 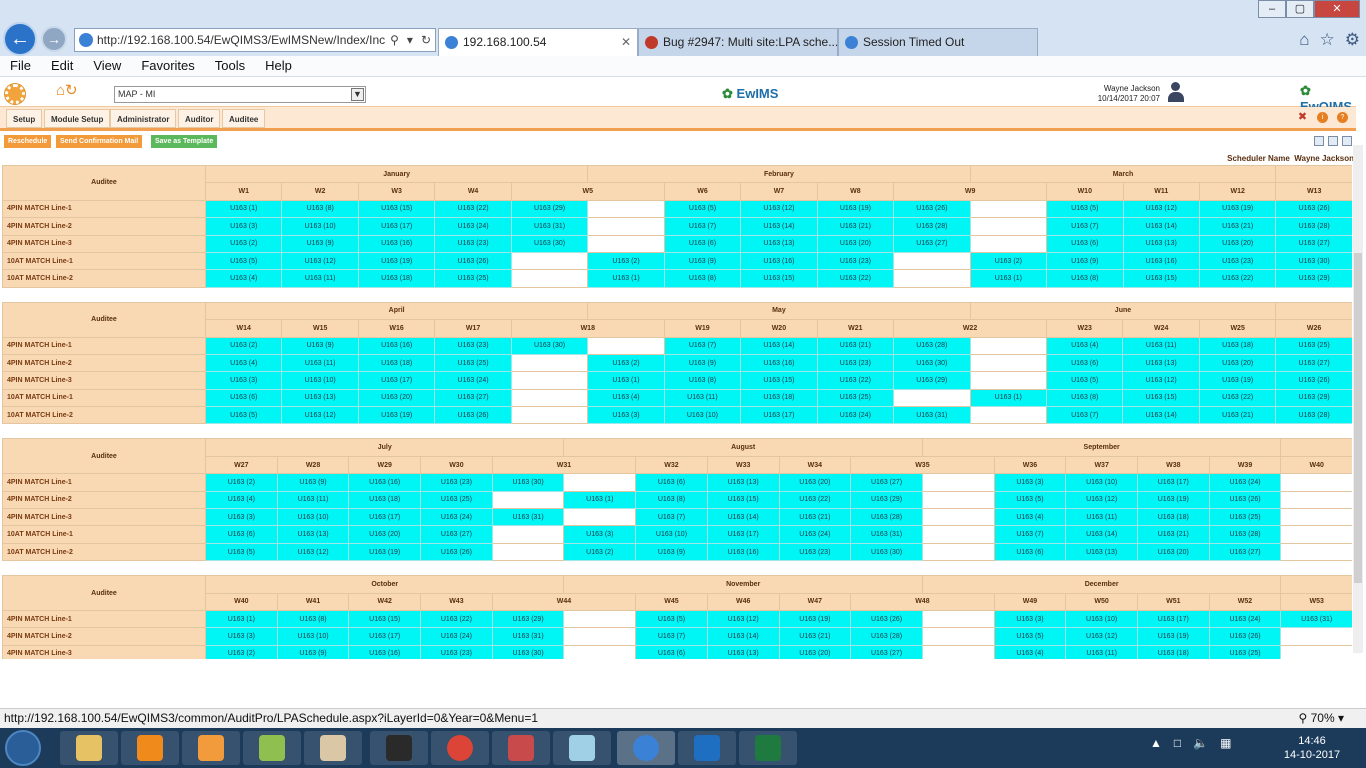 I want to click on send-confirmation-mail-button: Send Confirmation Mail, so click(x=99, y=141).